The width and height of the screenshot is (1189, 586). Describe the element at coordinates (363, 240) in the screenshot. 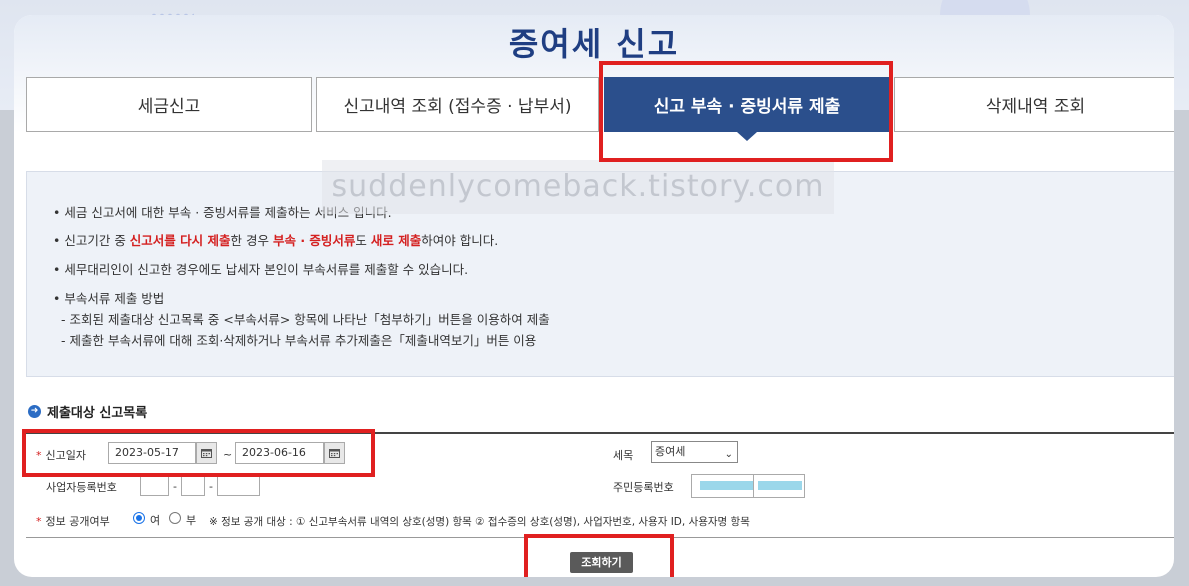

I see `info-text: 도` at that location.